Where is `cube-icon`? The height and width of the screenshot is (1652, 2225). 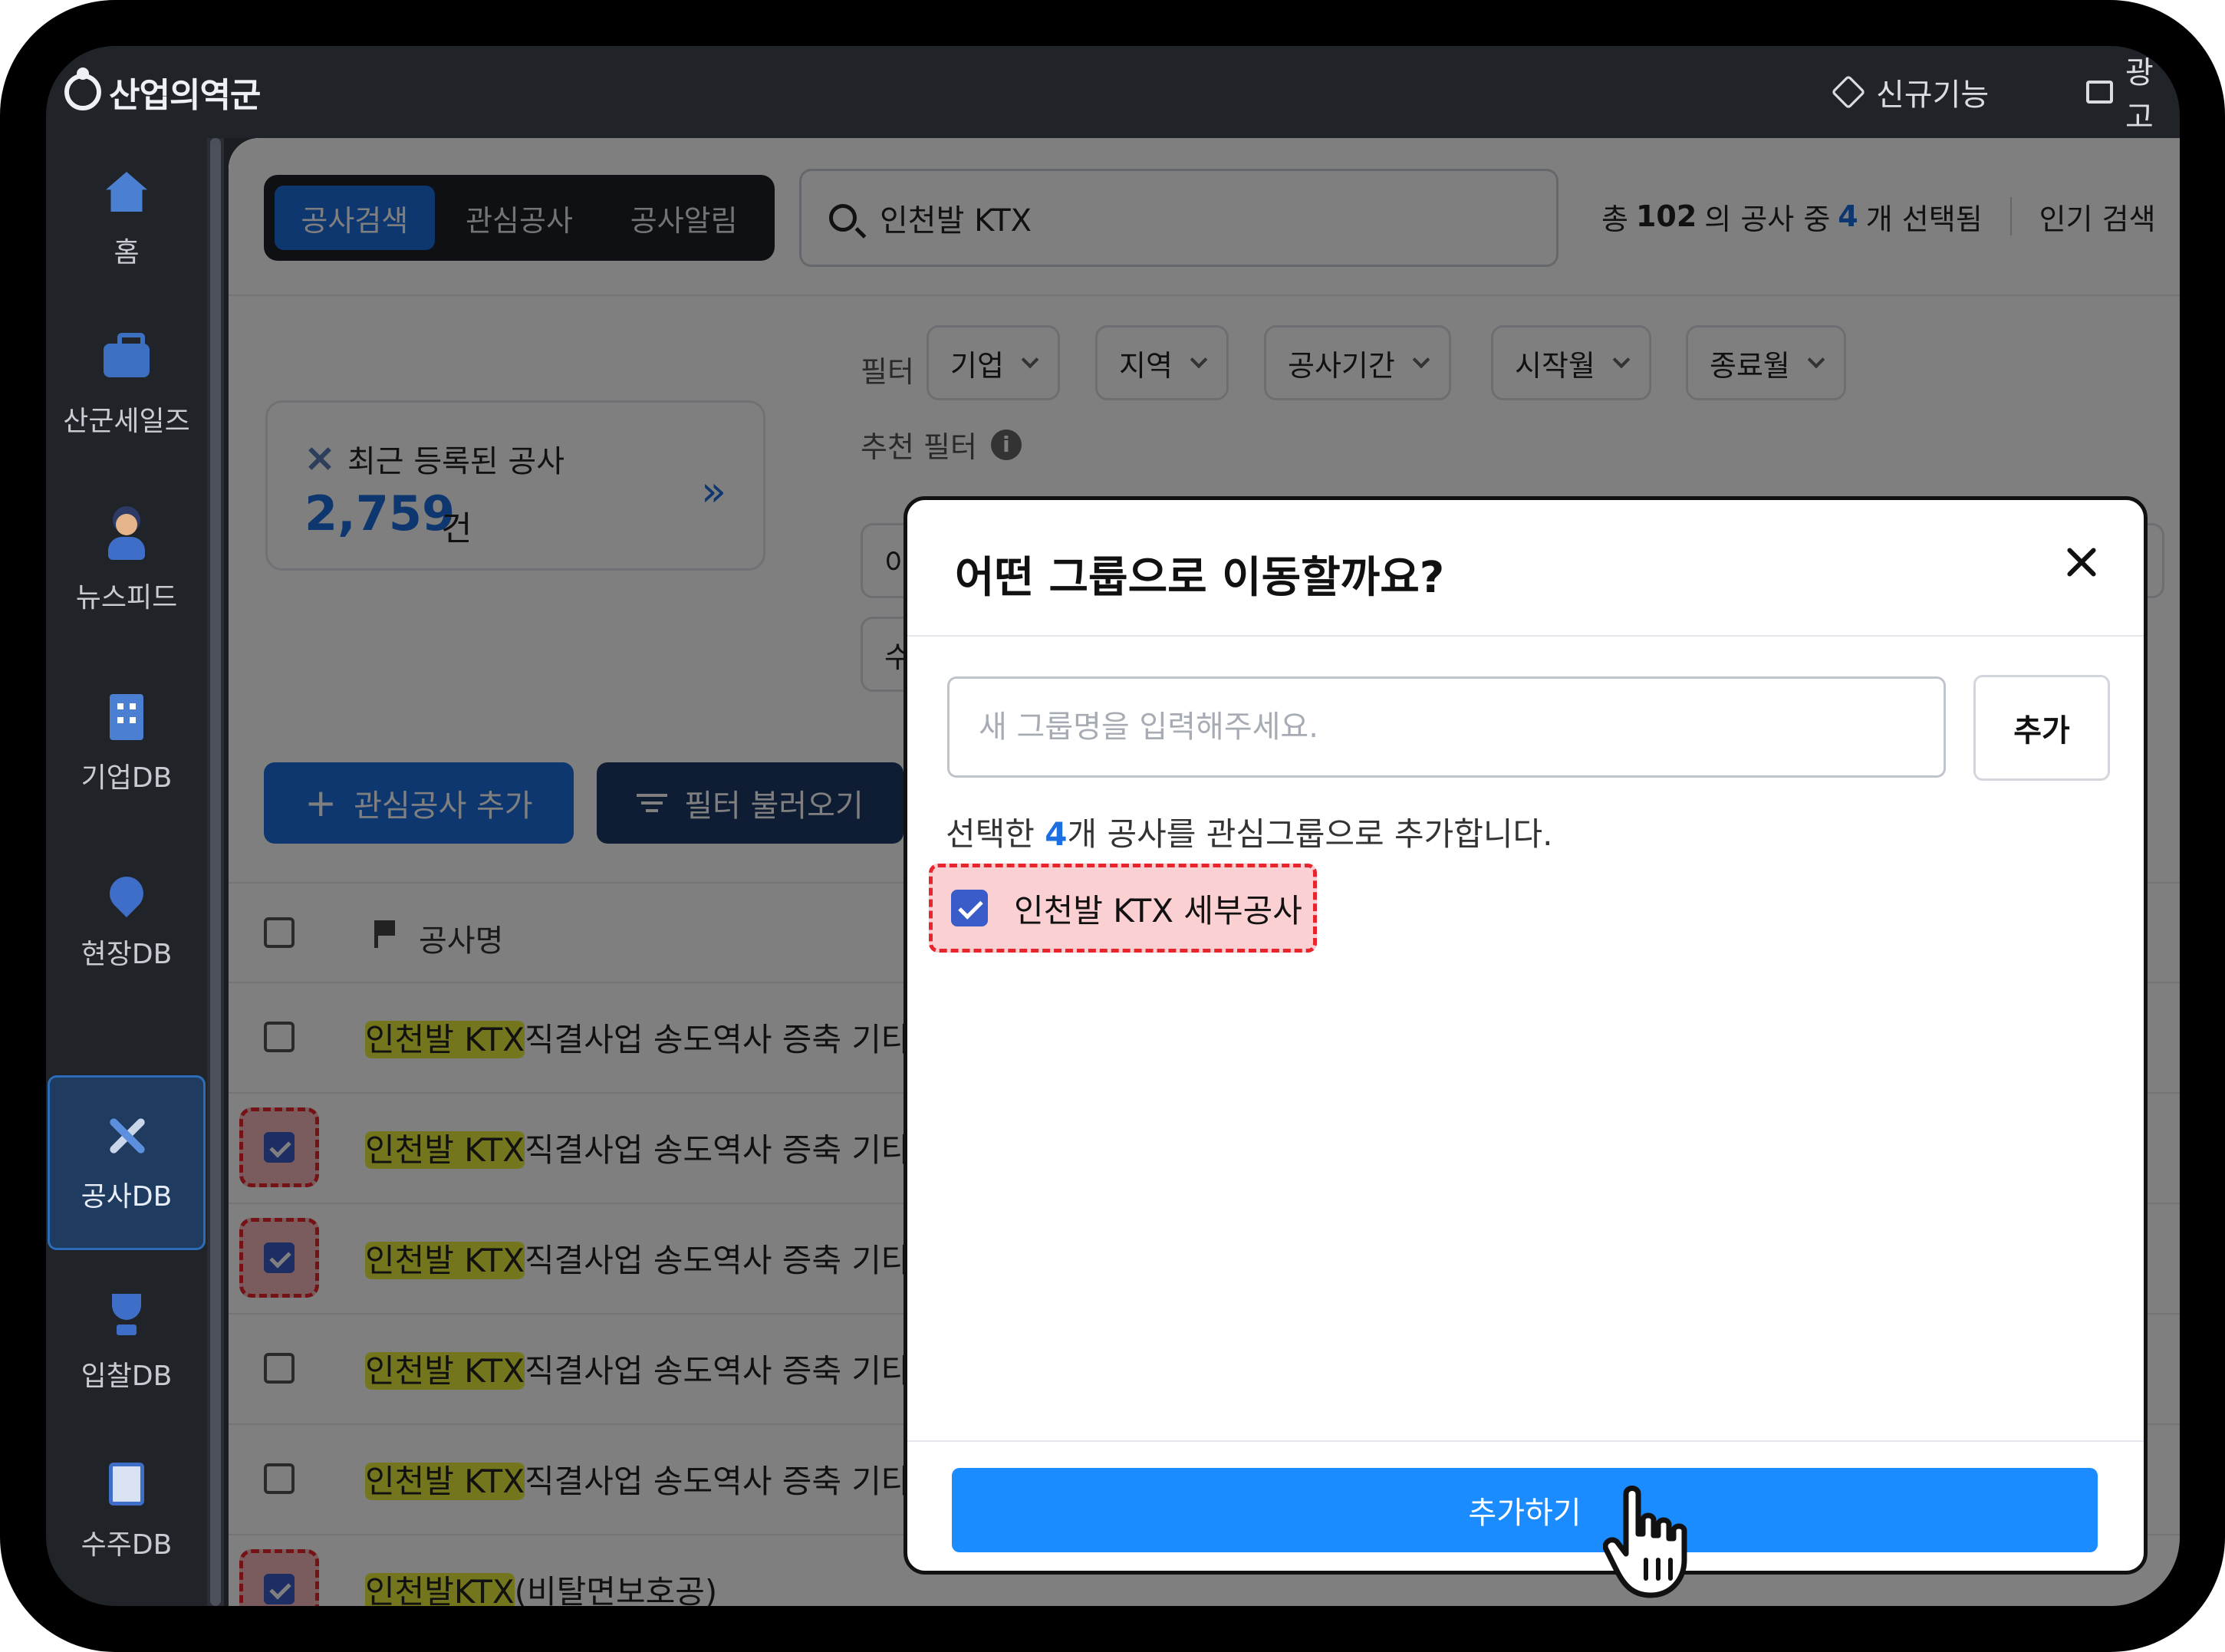
cube-icon is located at coordinates (1848, 92).